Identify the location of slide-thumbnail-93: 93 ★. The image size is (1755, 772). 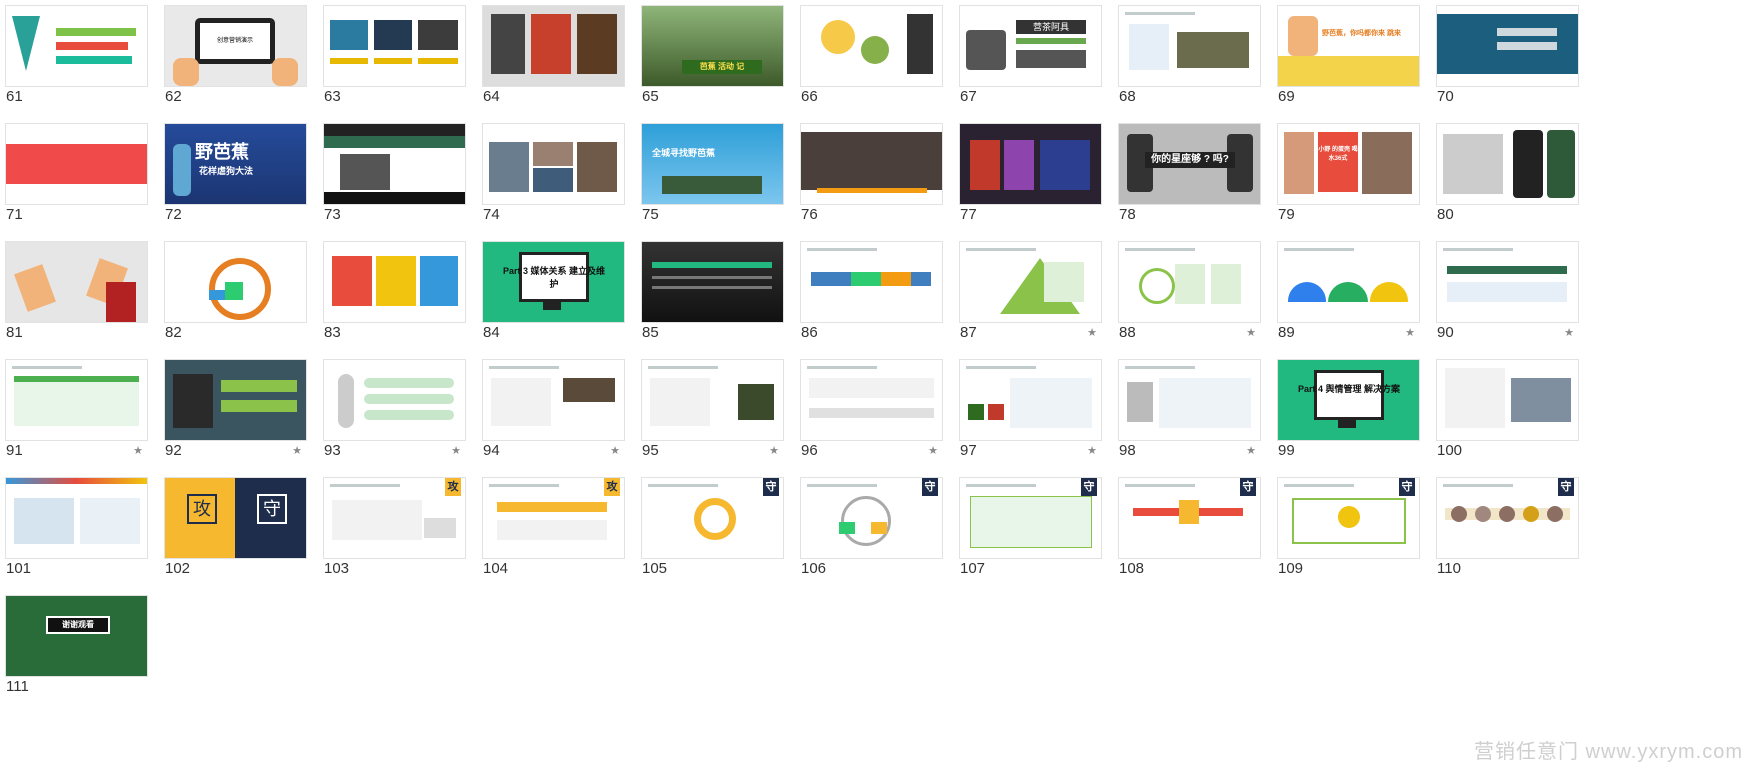
(394, 417).